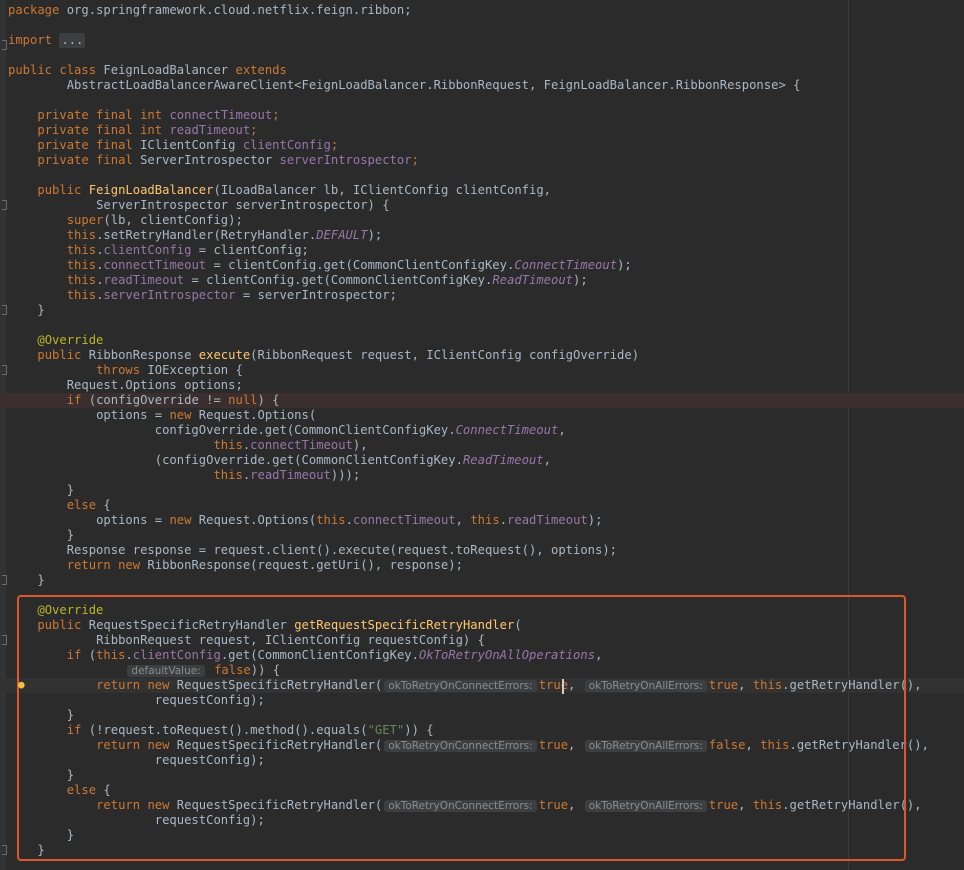  Describe the element at coordinates (151, 190) in the screenshot. I see `method-name: FeignLoadBalancer` at that location.